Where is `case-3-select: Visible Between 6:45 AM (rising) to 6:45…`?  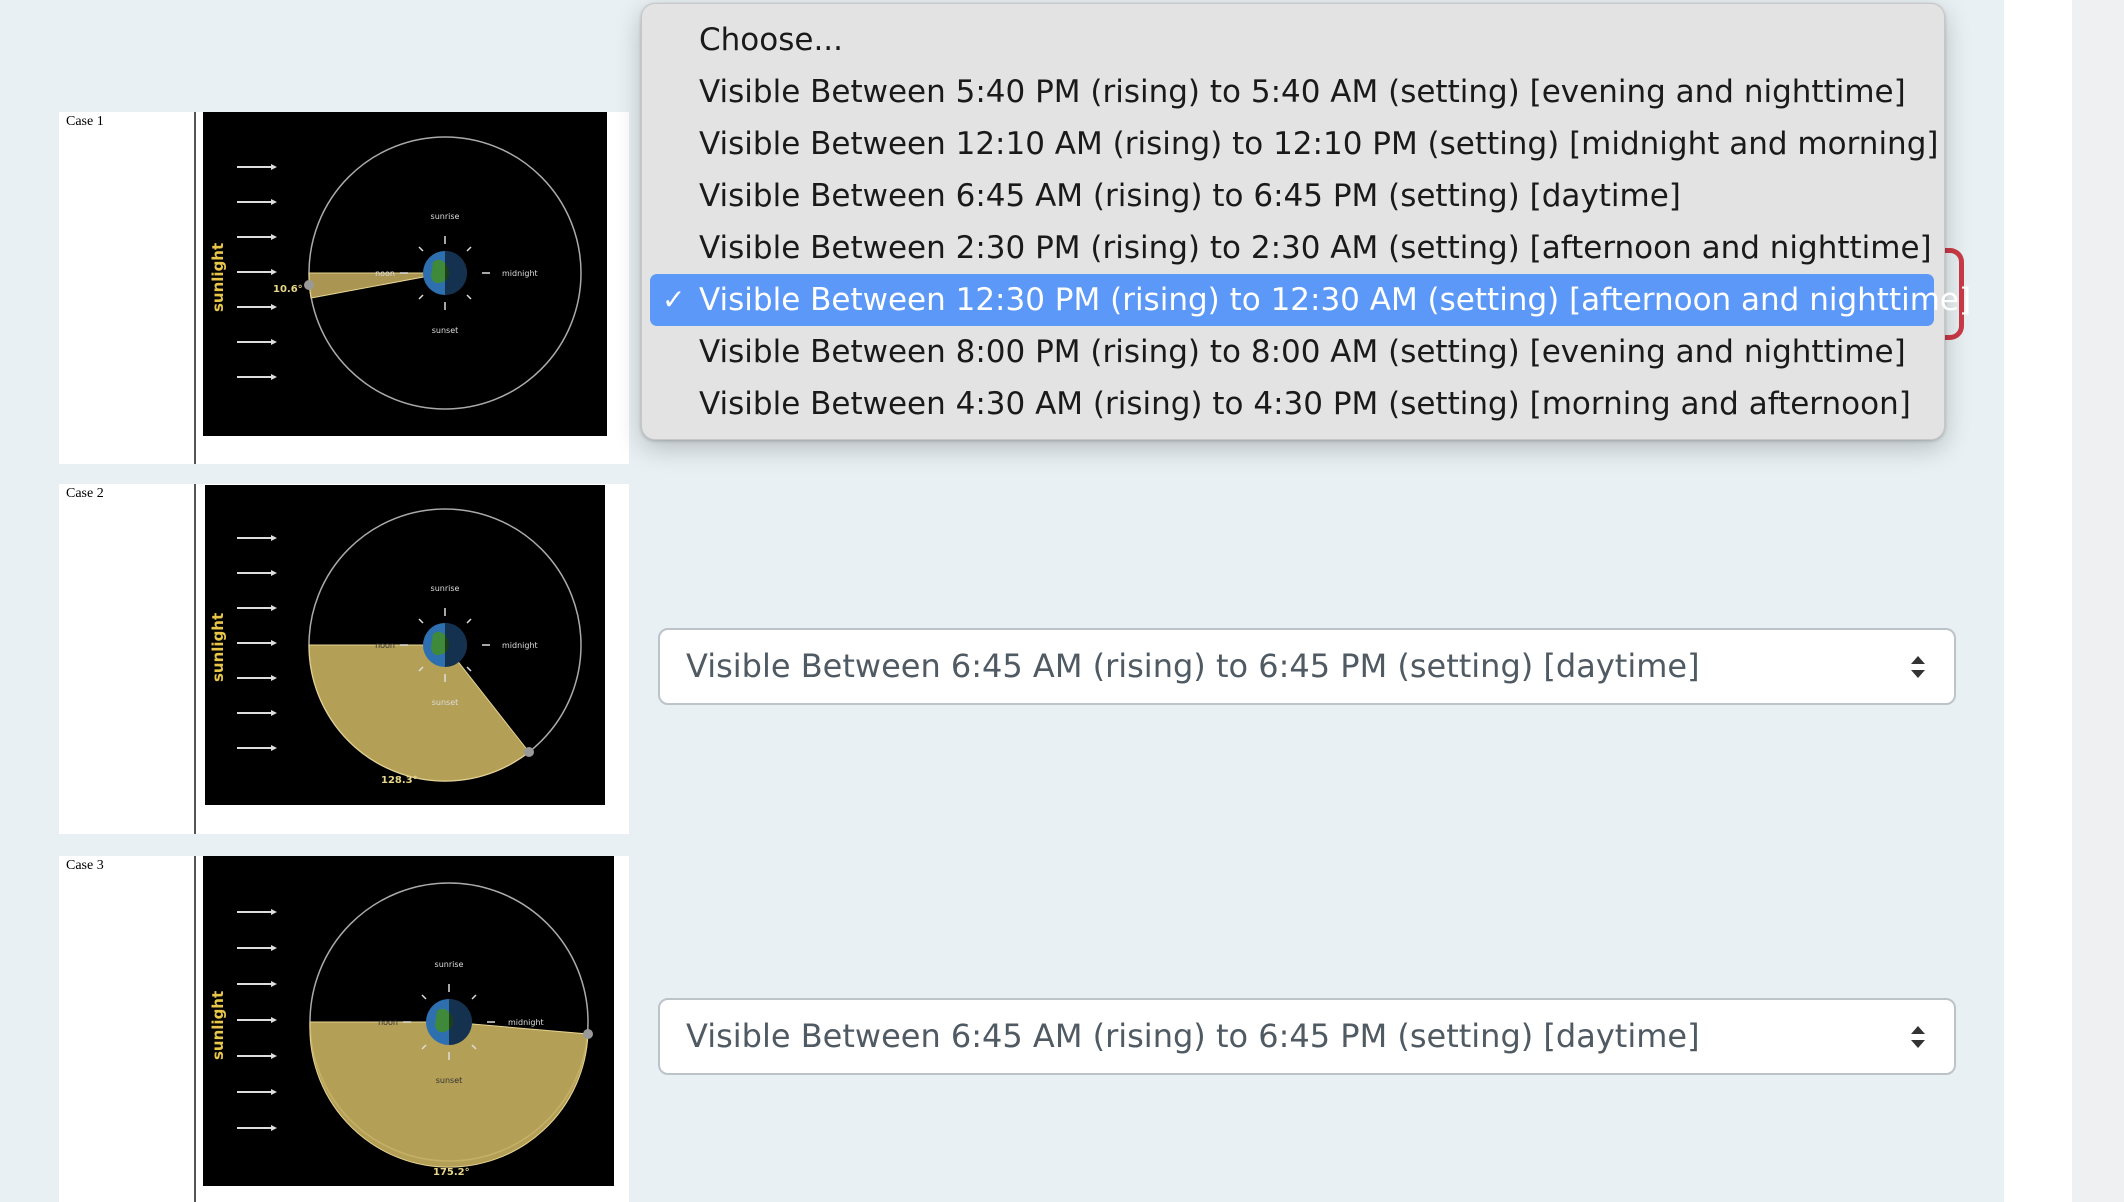
case-3-select: Visible Between 6:45 AM (rising) to 6:45… is located at coordinates (1307, 1036).